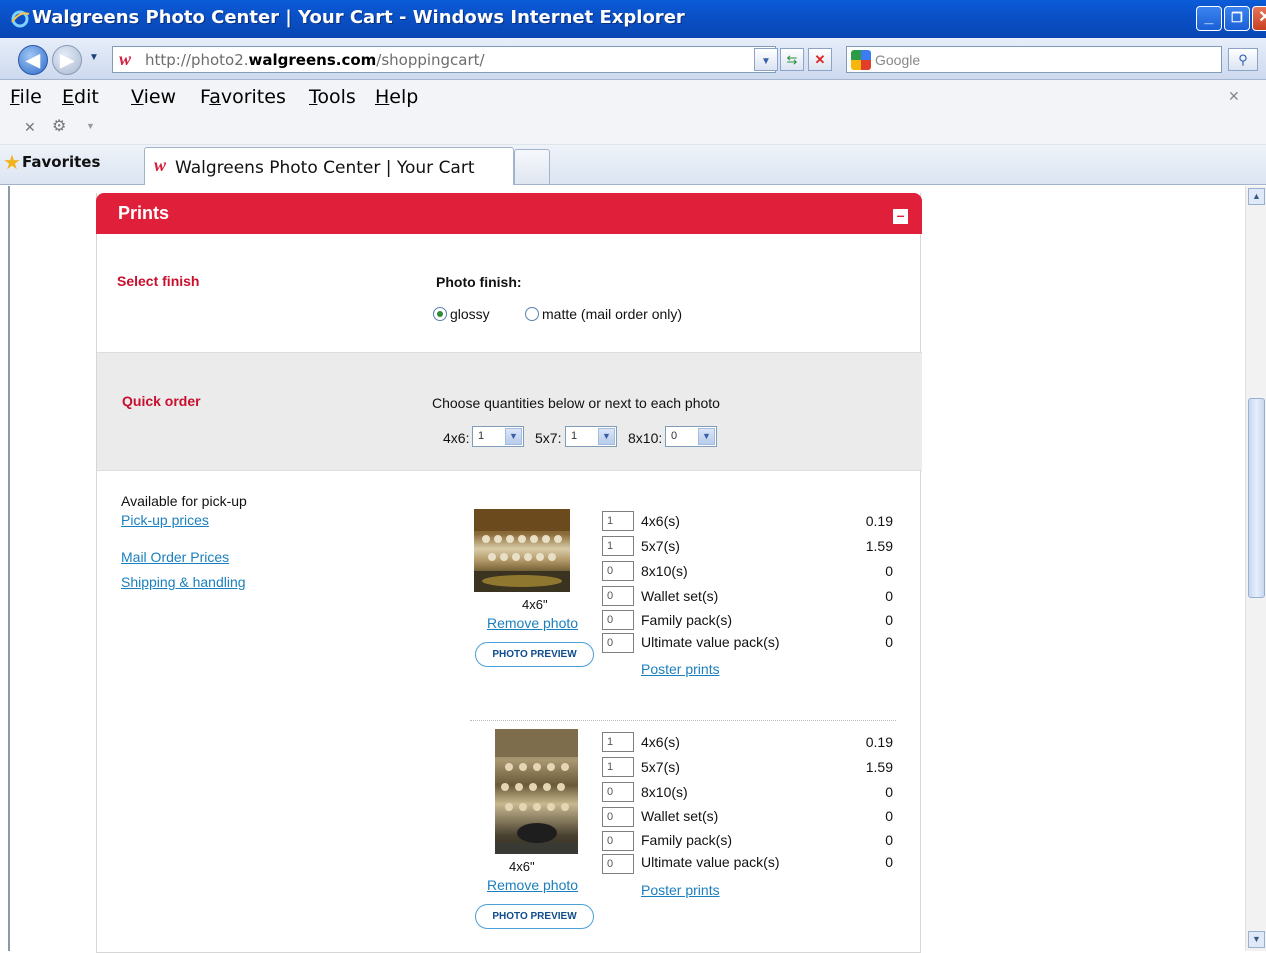  Describe the element at coordinates (1256, 196) in the screenshot. I see `scroll-up-arrow-icon: ▲` at that location.